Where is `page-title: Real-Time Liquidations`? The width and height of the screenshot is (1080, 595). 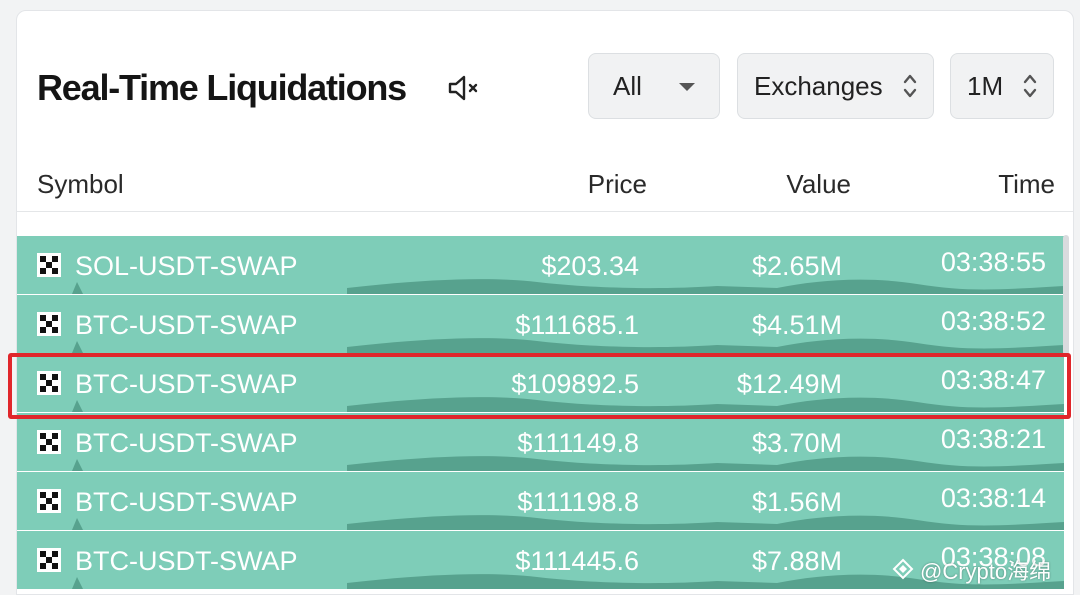
page-title: Real-Time Liquidations is located at coordinates (222, 87).